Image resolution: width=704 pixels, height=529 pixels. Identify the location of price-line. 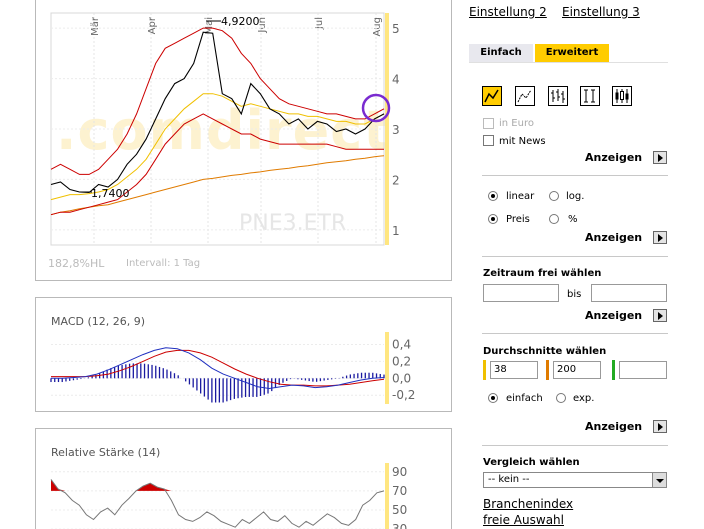
(217, 112).